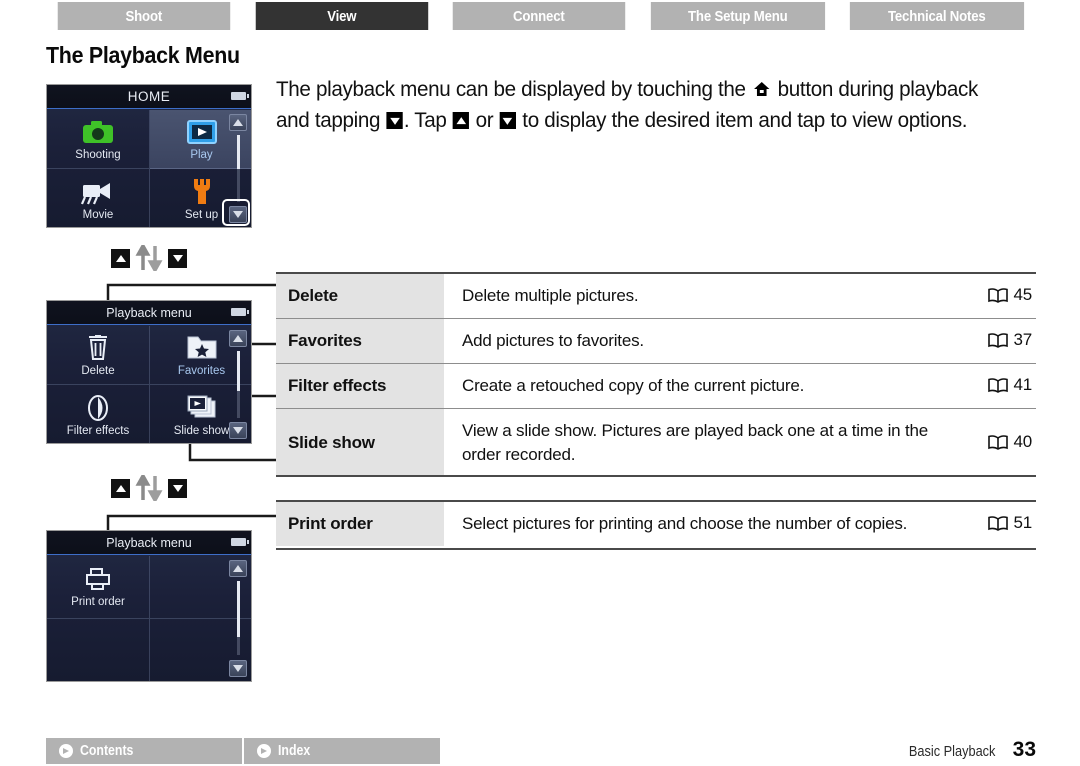  What do you see at coordinates (201, 371) in the screenshot?
I see `playback-item-favorites-label: Favorites` at bounding box center [201, 371].